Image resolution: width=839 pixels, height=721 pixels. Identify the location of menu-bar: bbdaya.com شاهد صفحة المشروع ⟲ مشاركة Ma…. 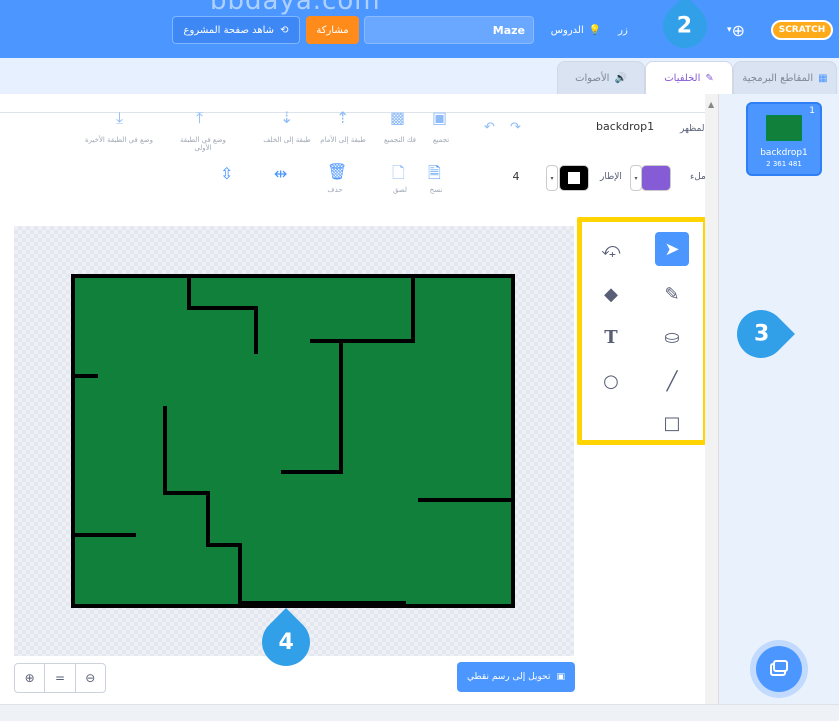
(419, 29).